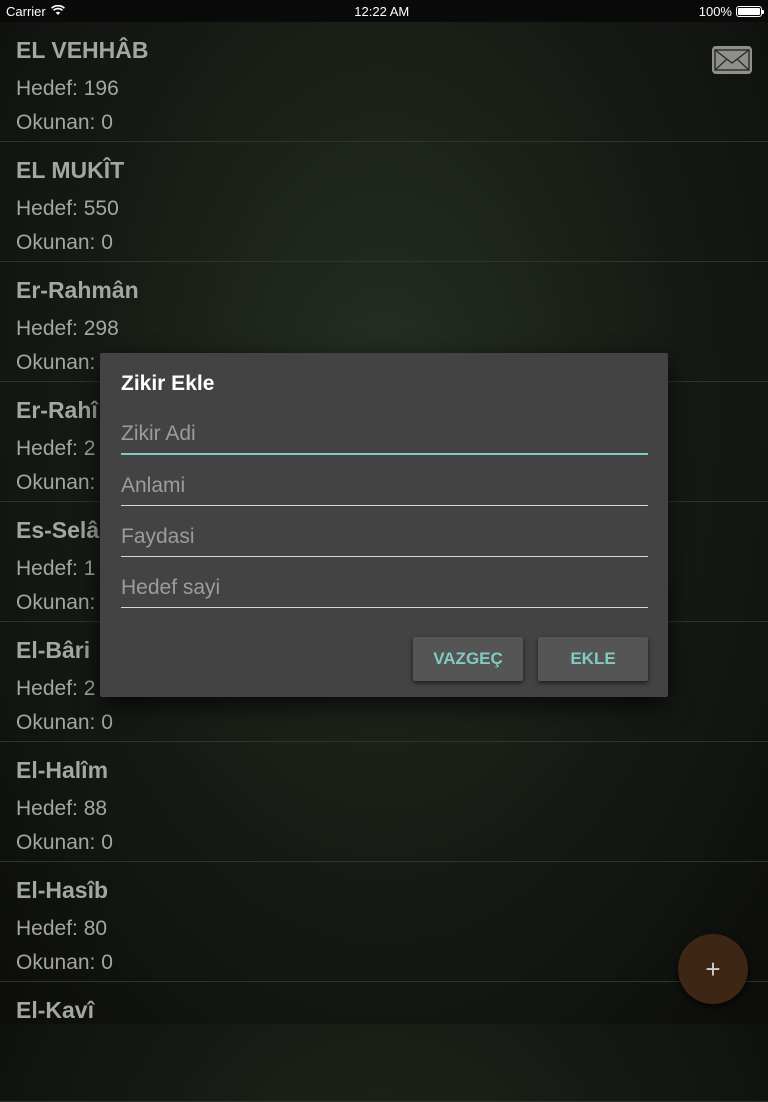 This screenshot has height=1102, width=768. Describe the element at coordinates (62, 808) in the screenshot. I see `item-hedef: Hedef: 88` at that location.